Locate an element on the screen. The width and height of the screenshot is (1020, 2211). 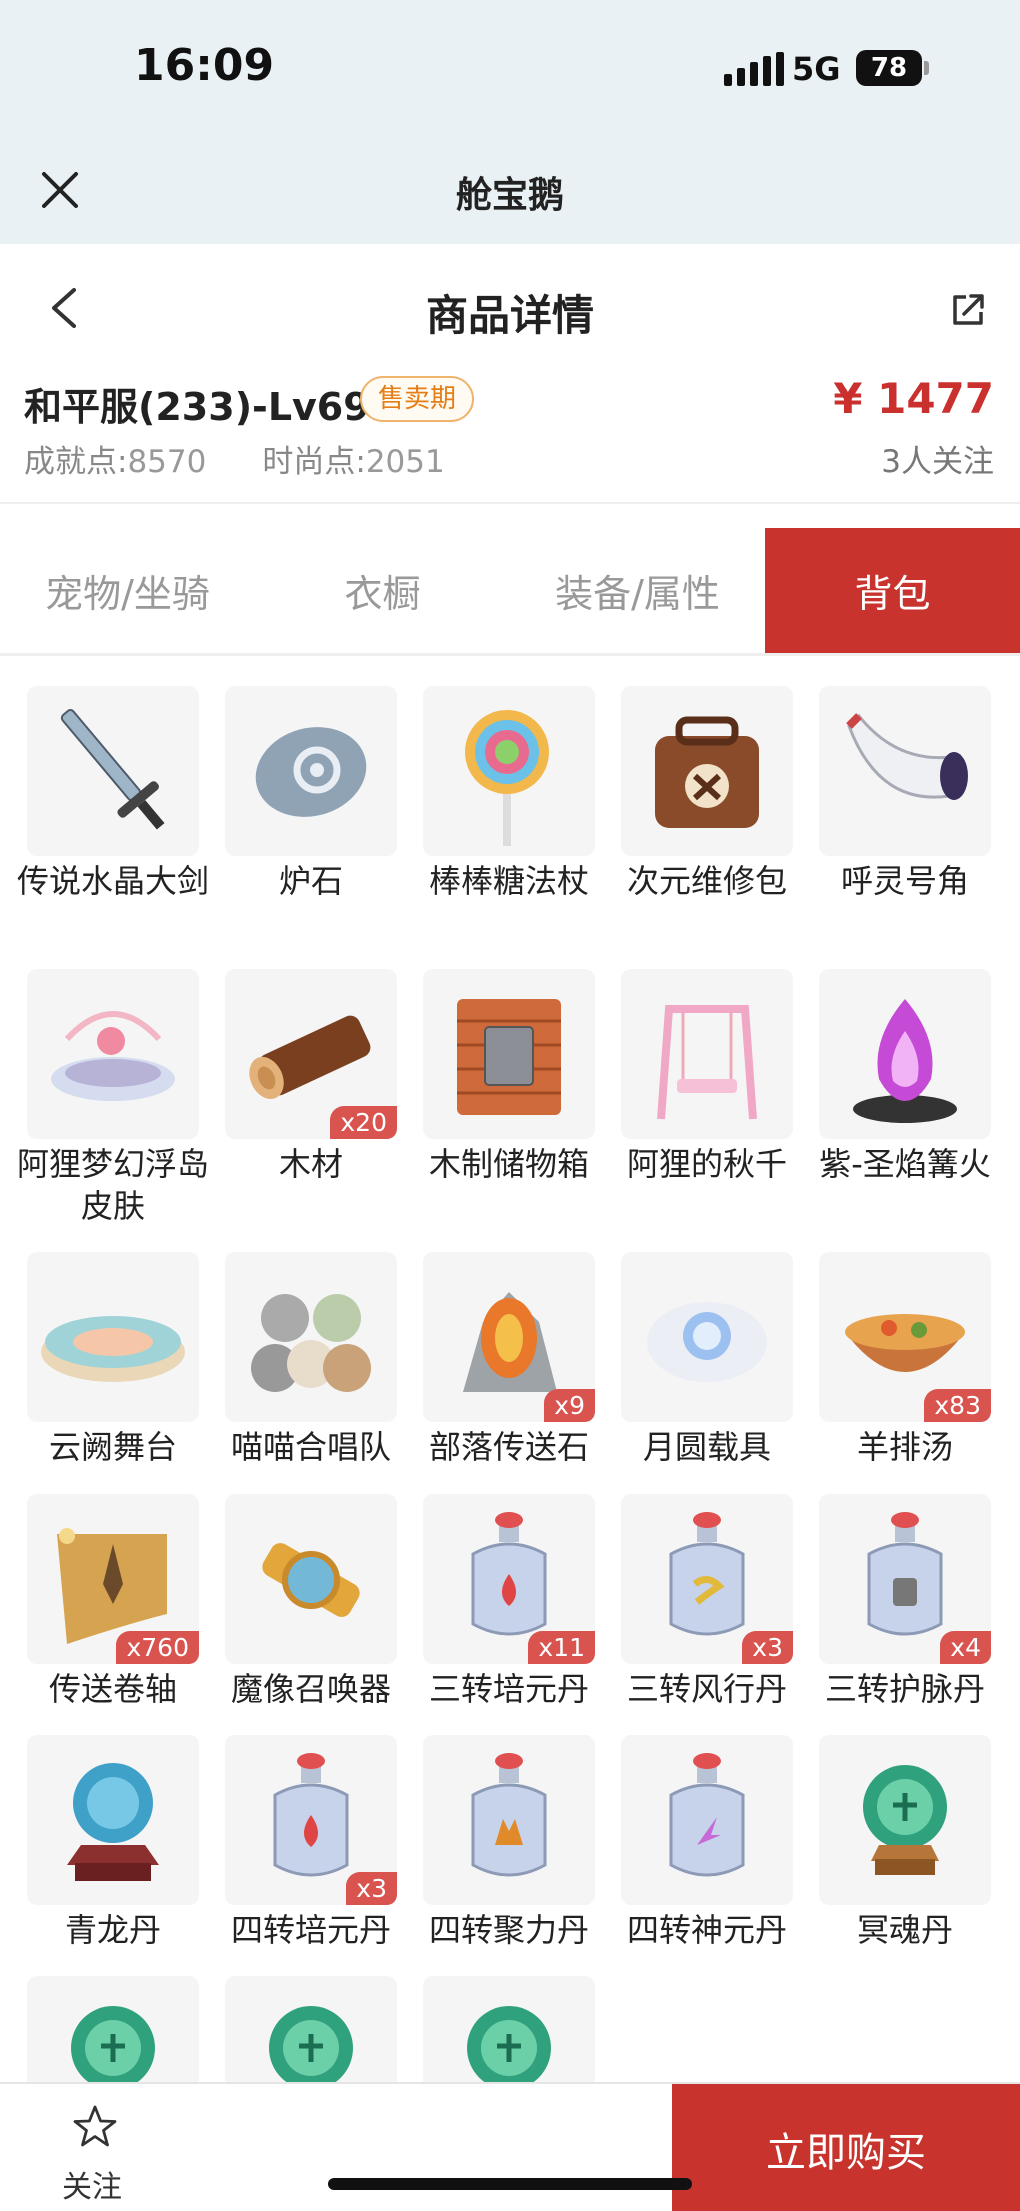
page-title: 商品详情 is located at coordinates (509, 315).